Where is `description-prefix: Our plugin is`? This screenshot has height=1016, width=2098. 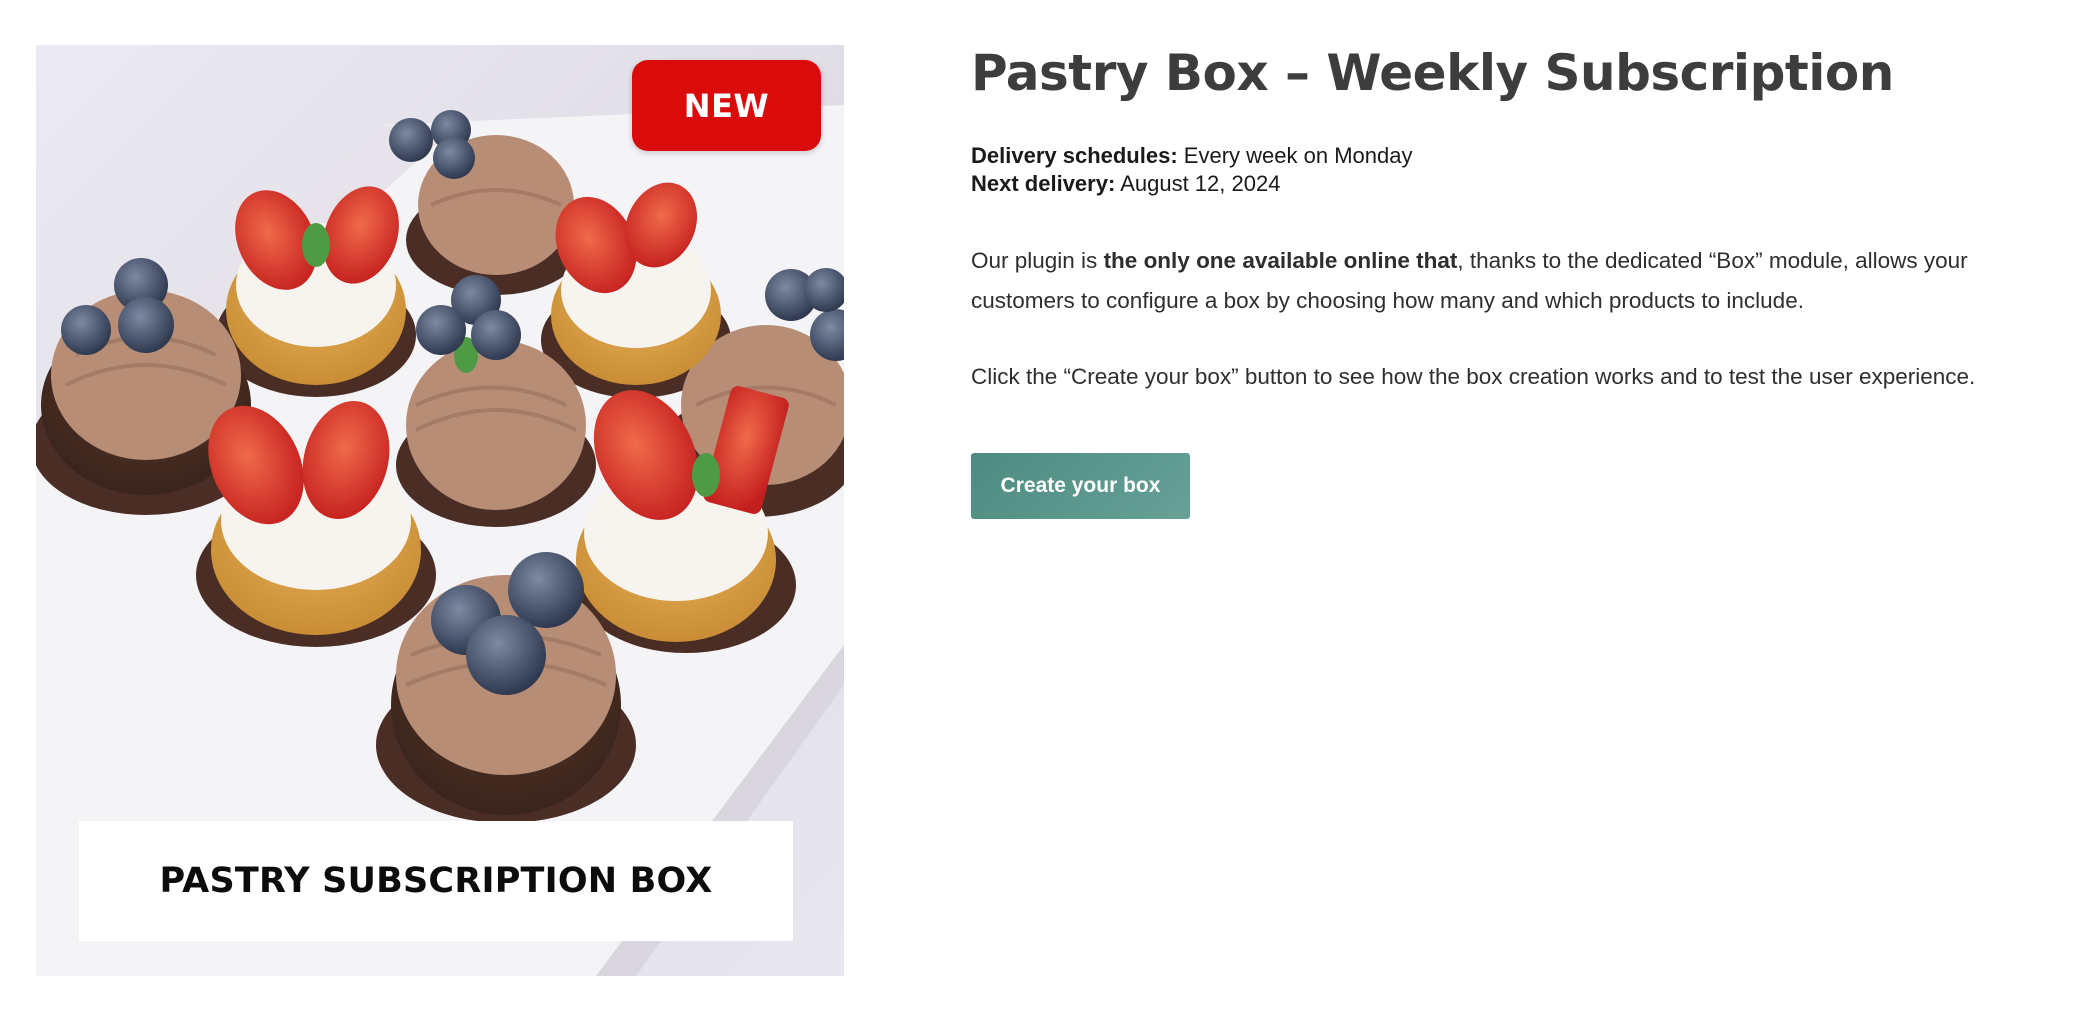
description-prefix: Our plugin is is located at coordinates (1037, 260).